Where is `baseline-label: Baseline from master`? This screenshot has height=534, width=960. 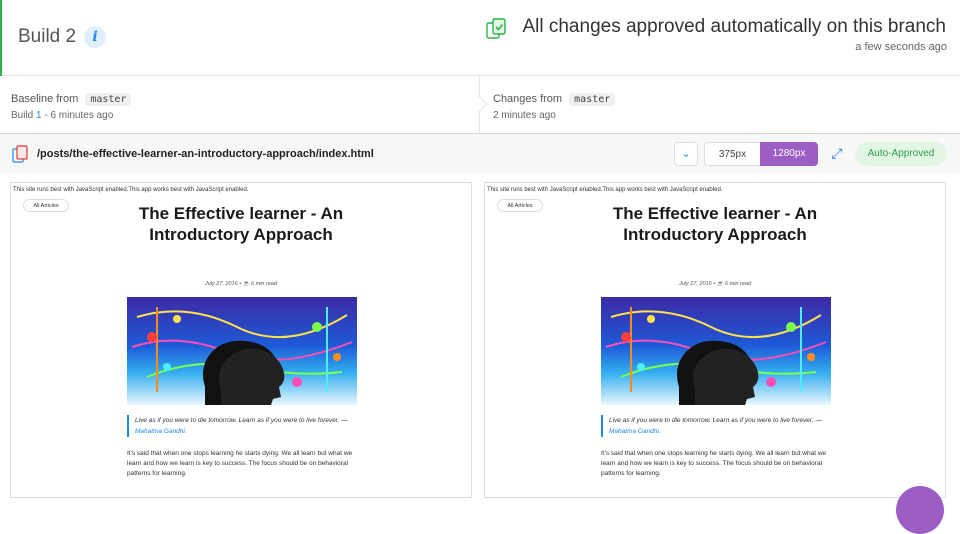 baseline-label: Baseline from master is located at coordinates (71, 99).